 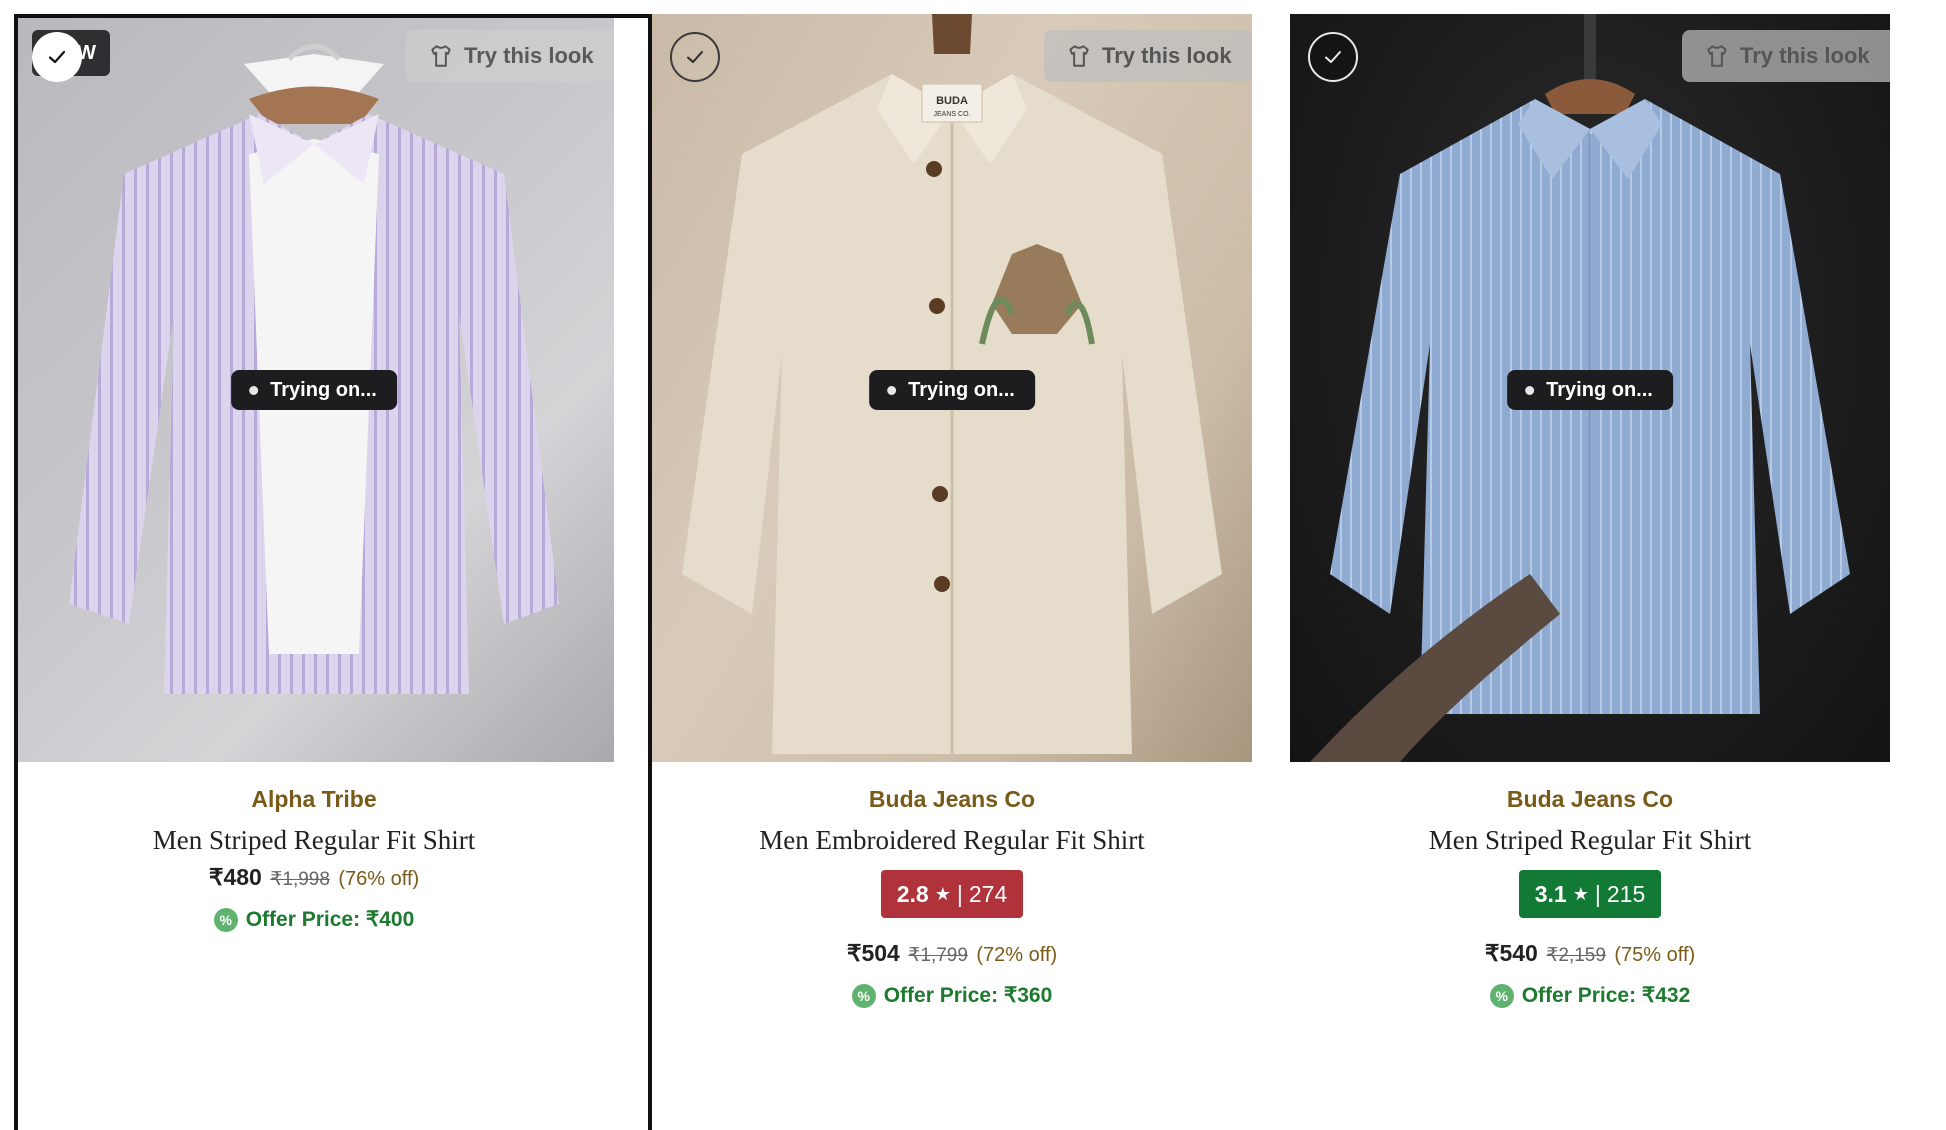 What do you see at coordinates (1606, 995) in the screenshot?
I see `offer-price-label: Offer Price: ₹432` at bounding box center [1606, 995].